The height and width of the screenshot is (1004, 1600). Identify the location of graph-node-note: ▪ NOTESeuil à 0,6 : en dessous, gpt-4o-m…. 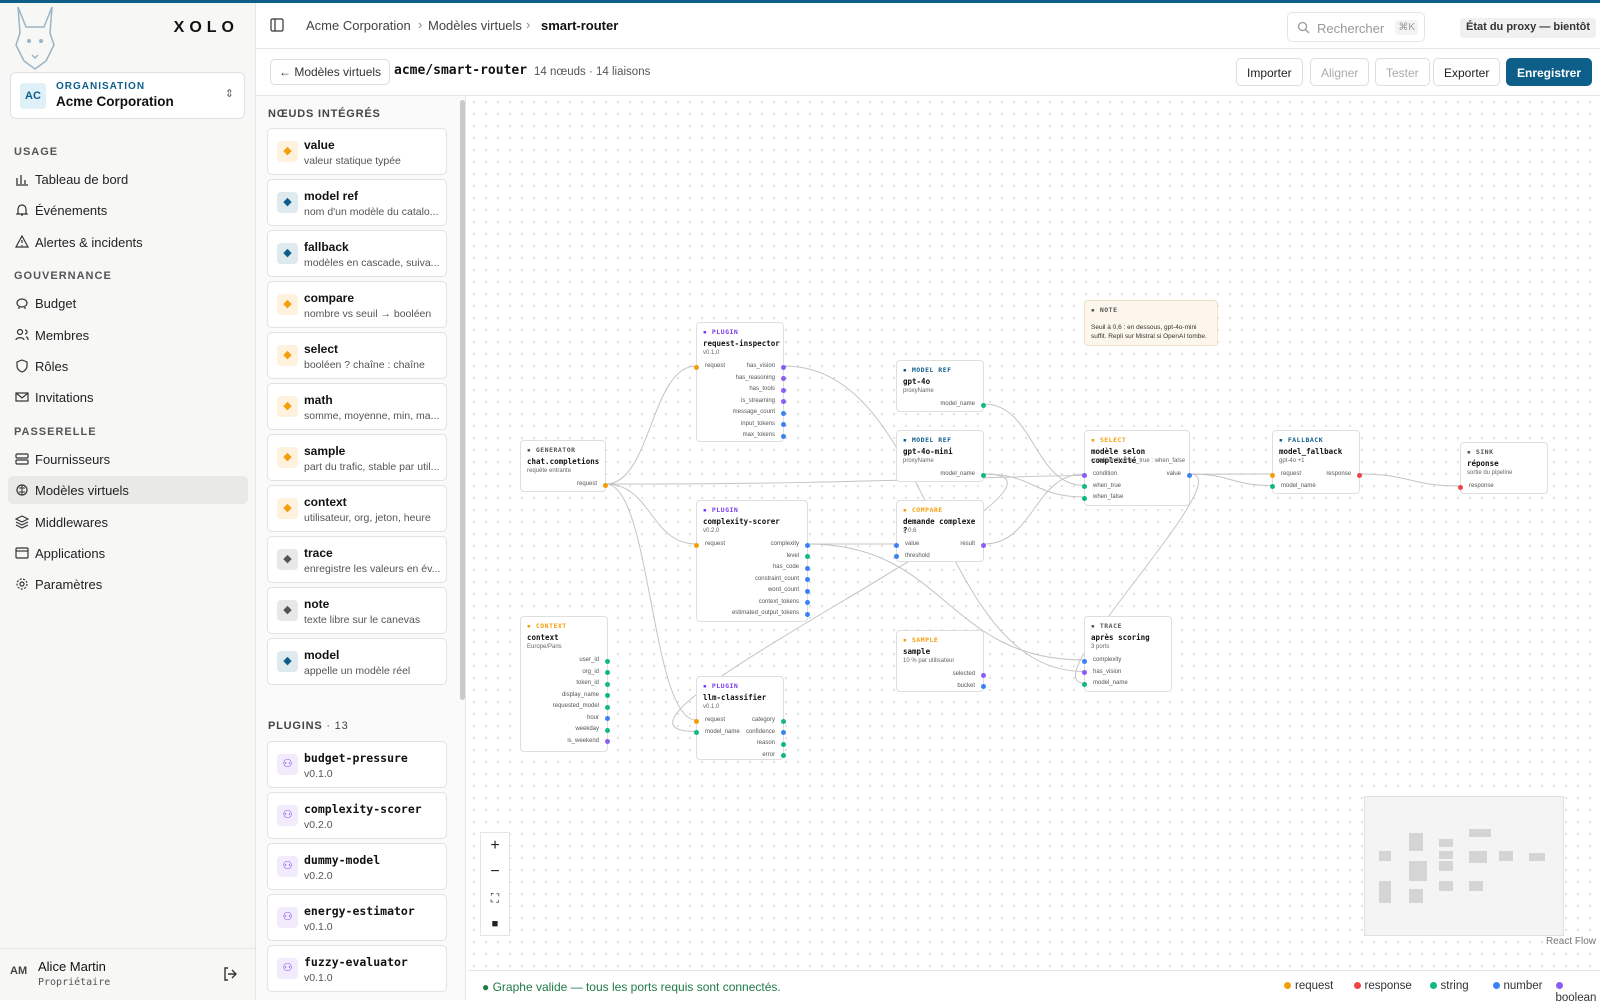
(1151, 323).